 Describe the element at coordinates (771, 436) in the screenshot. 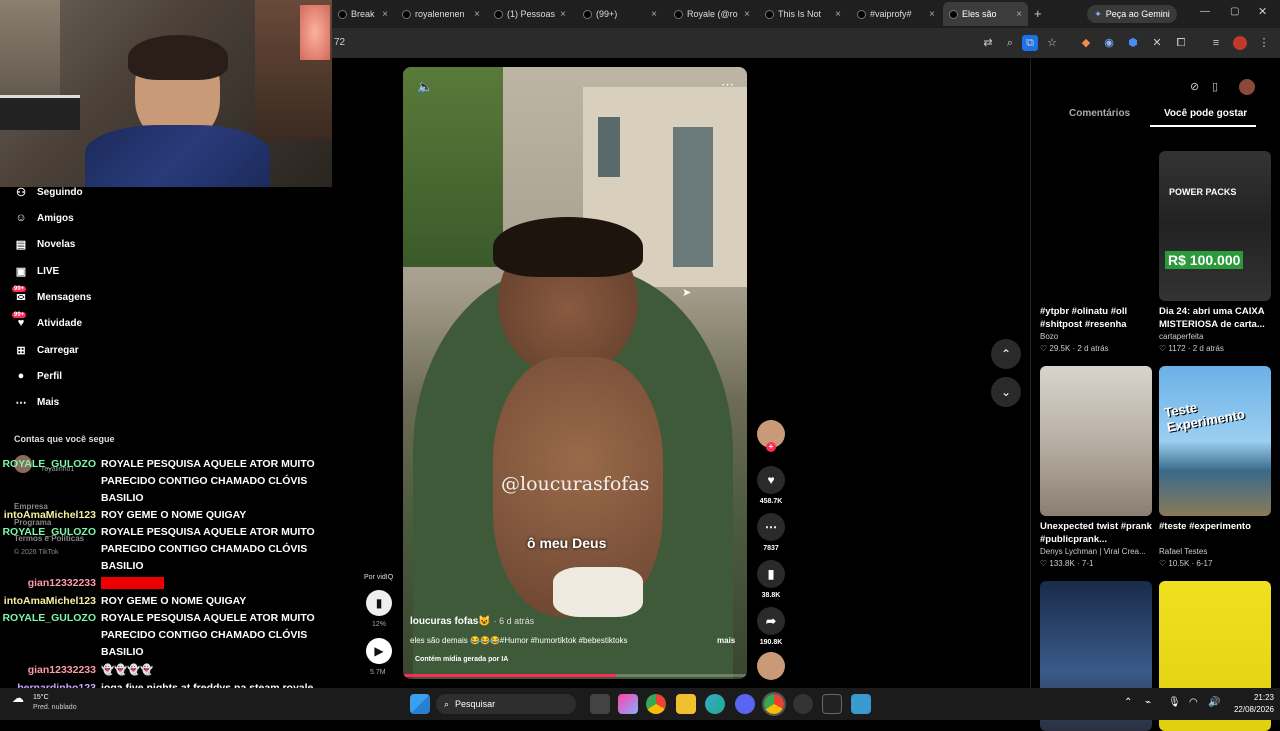

I see `creator-avatar: +` at that location.